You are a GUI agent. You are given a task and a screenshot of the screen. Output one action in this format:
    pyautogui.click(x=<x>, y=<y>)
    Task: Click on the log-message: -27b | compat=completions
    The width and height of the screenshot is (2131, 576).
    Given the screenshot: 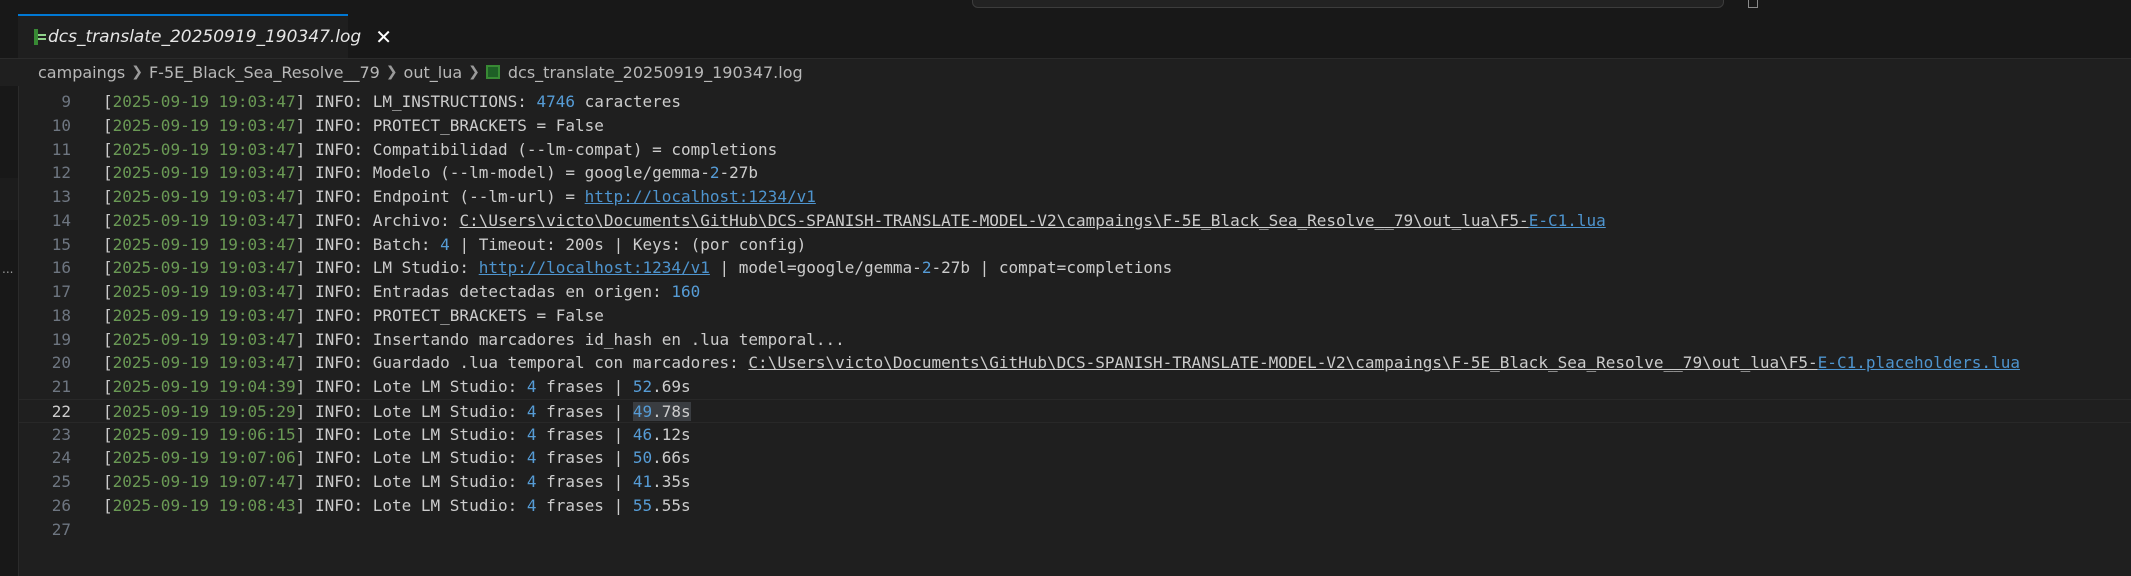 What is the action you would take?
    pyautogui.click(x=1052, y=268)
    